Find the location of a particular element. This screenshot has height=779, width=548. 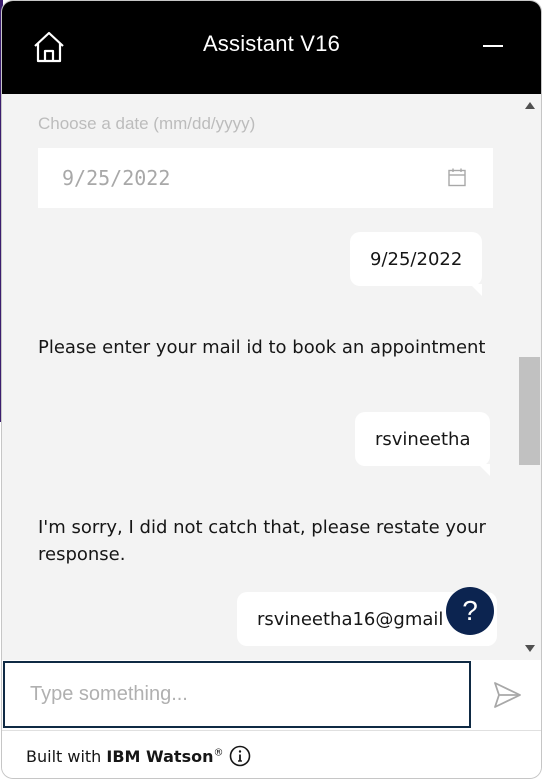

message-input is located at coordinates (237, 694).